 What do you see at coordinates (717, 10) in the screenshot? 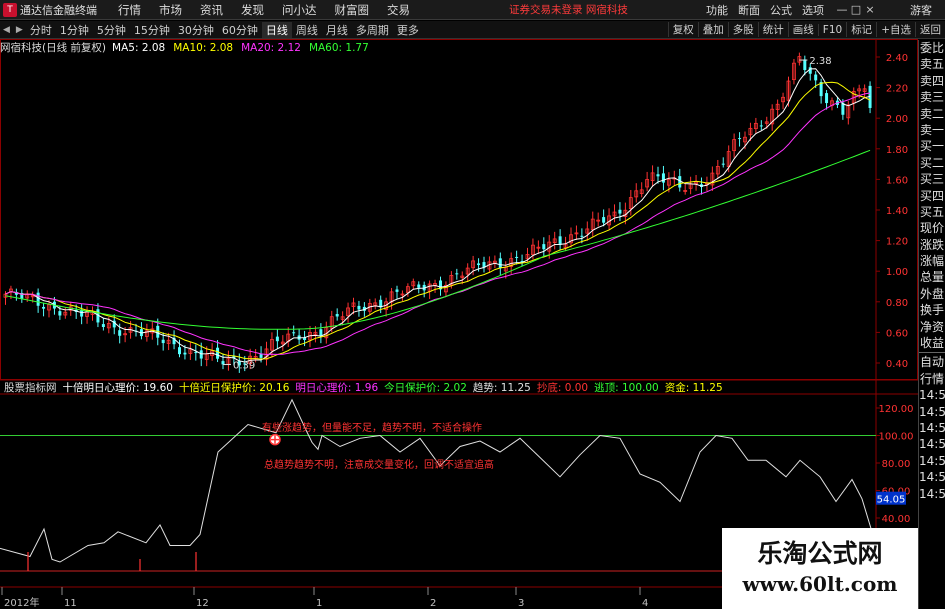
I see `menu-function: 功能` at bounding box center [717, 10].